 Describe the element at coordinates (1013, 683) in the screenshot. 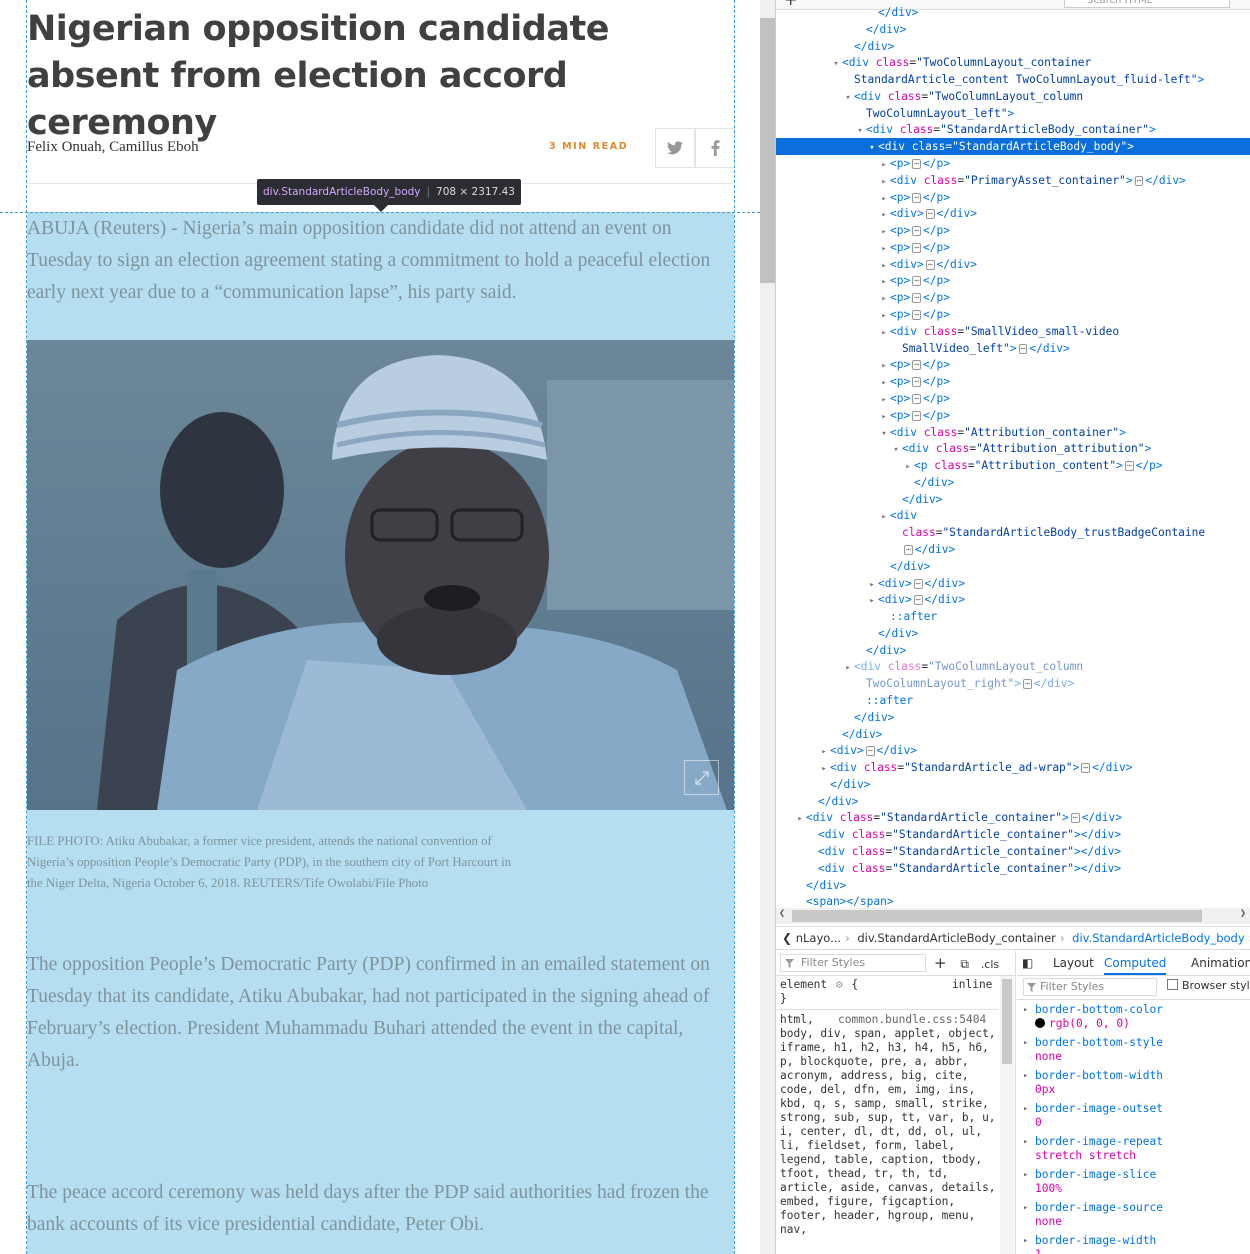

I see `markup-node: TwoColumnLayout_right"> ⋯ </div>` at that location.